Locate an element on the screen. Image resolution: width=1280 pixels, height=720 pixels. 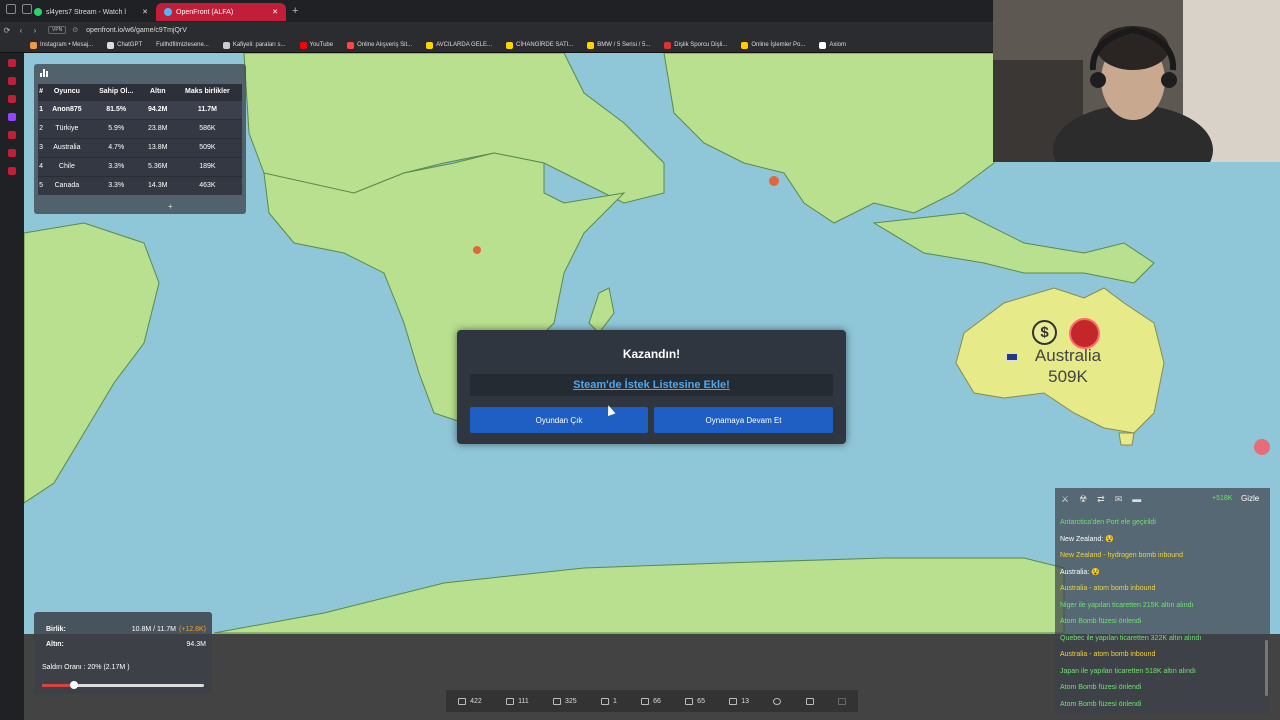
trade-filter-icon: ⇄ is located at coordinates (1101, 499).